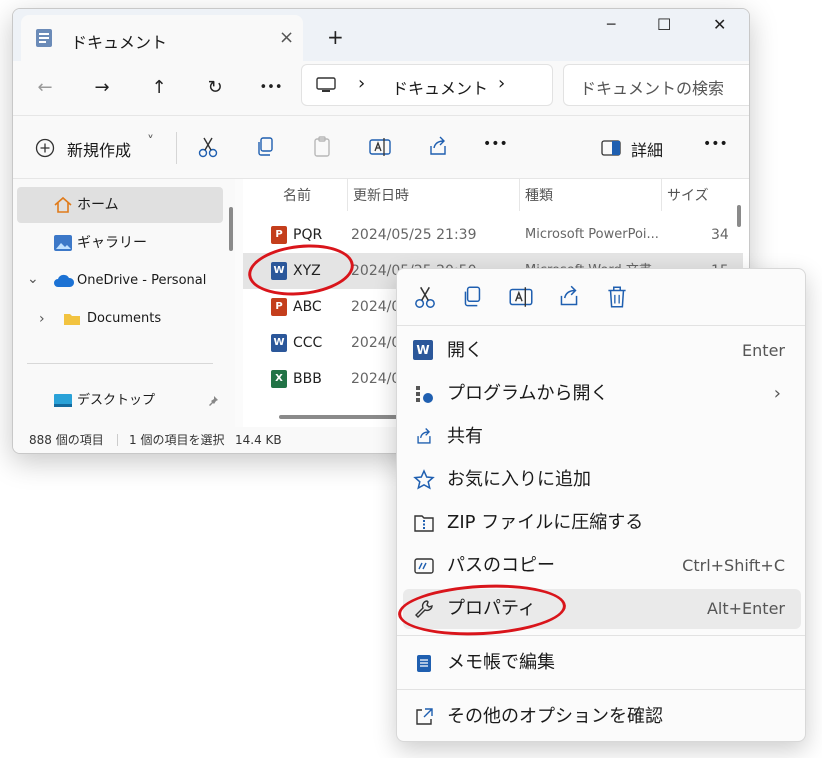 The height and width of the screenshot is (758, 822). What do you see at coordinates (307, 379) in the screenshot?
I see `file-name: BBB` at bounding box center [307, 379].